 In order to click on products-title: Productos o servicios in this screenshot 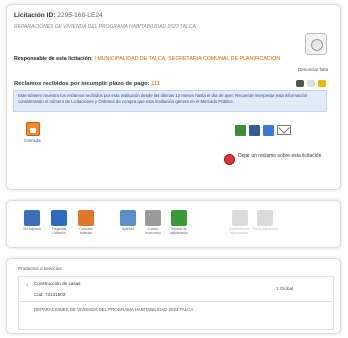, I will do `click(40, 268)`.